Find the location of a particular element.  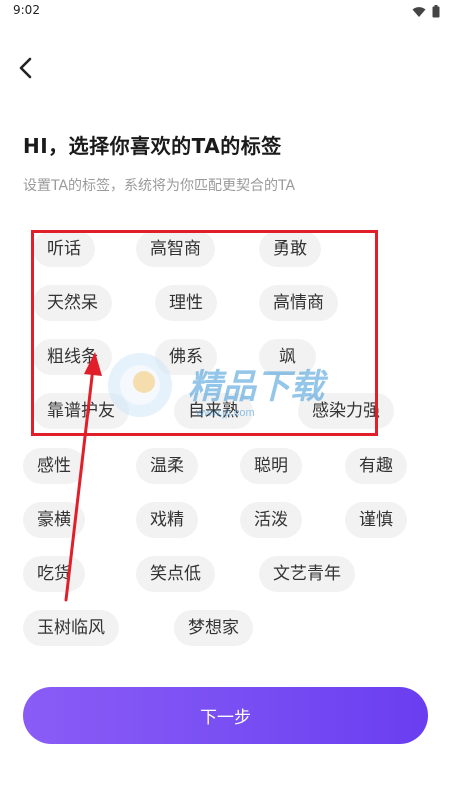

next-button-label: 下一步 is located at coordinates (225, 718).